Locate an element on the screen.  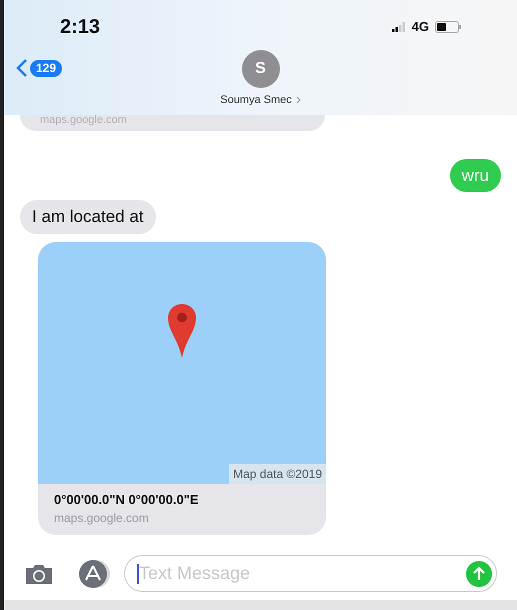
message-field: Text Message is located at coordinates (310, 573).